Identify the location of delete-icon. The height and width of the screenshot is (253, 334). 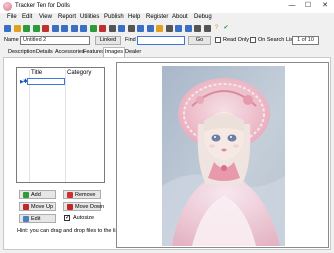
(102, 28).